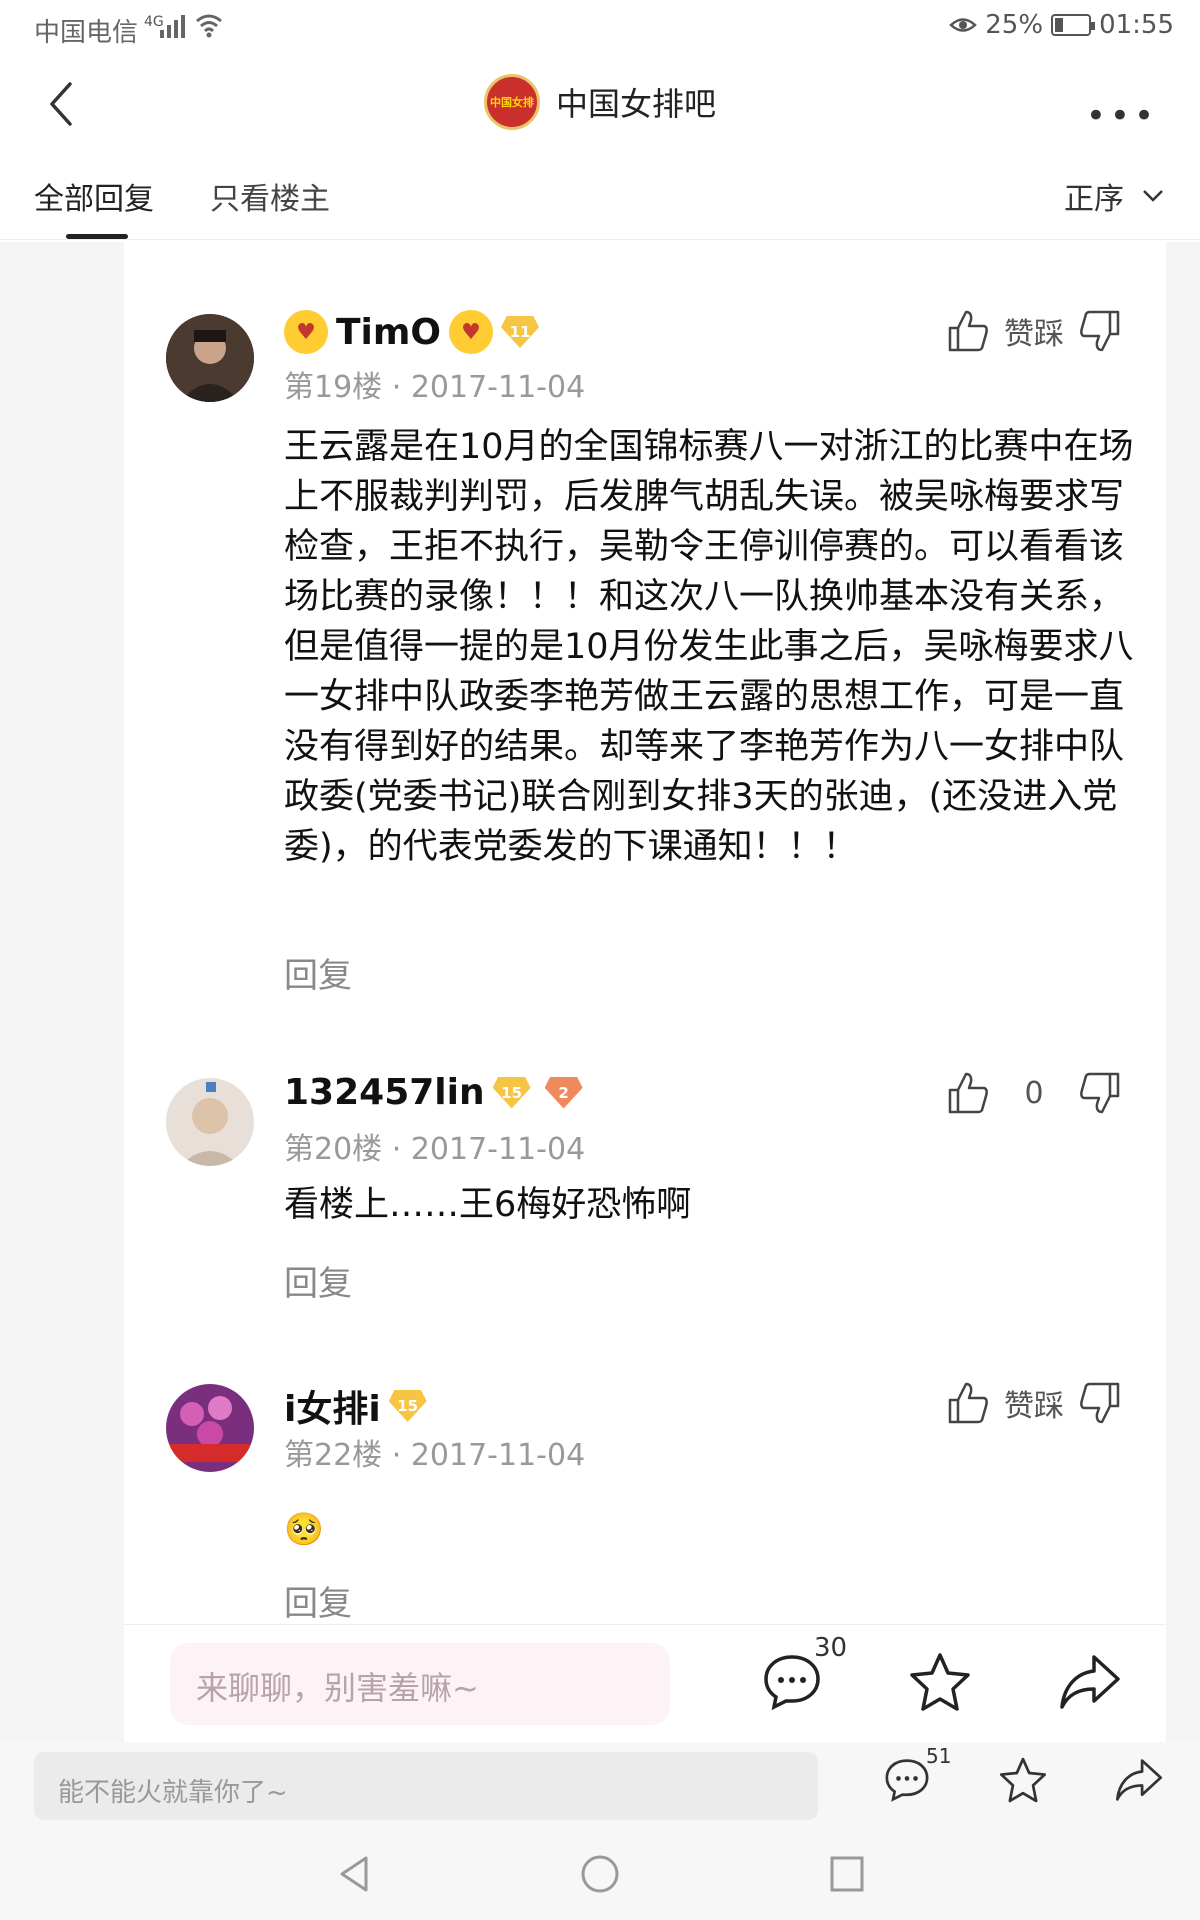  Describe the element at coordinates (846, 1874) in the screenshot. I see `nav-recents-icon` at that location.